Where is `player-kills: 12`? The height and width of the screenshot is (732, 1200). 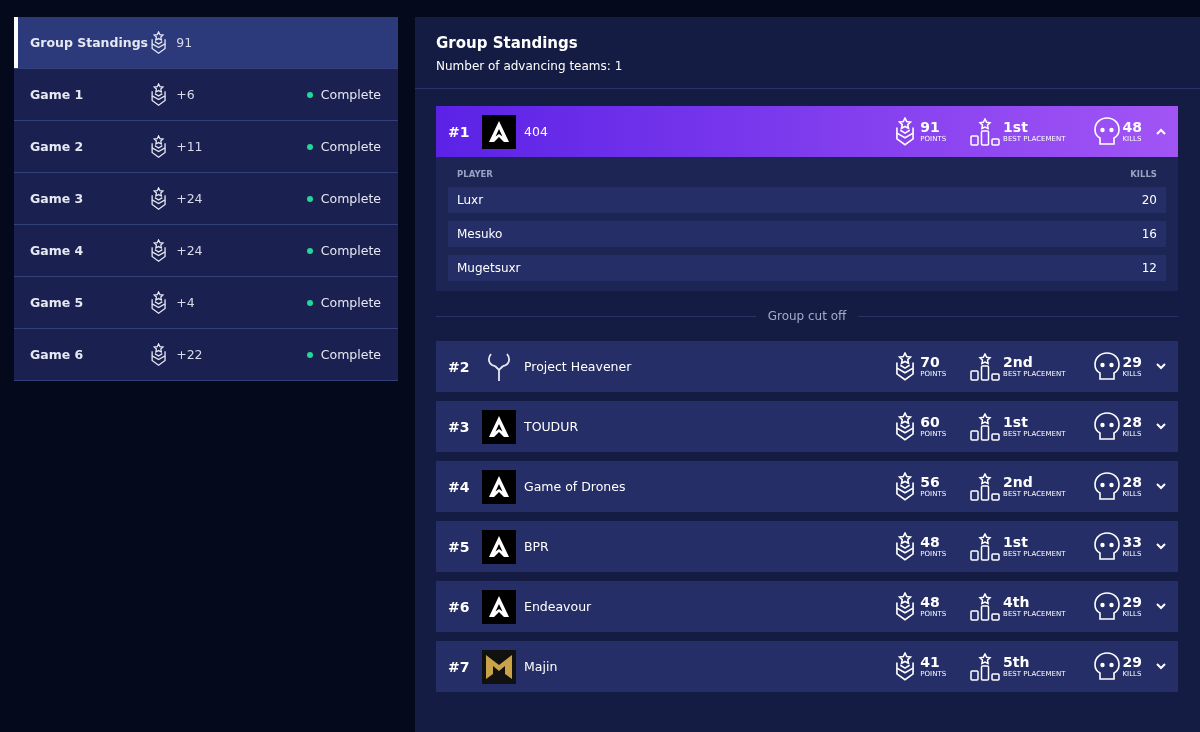 player-kills: 12 is located at coordinates (1149, 268).